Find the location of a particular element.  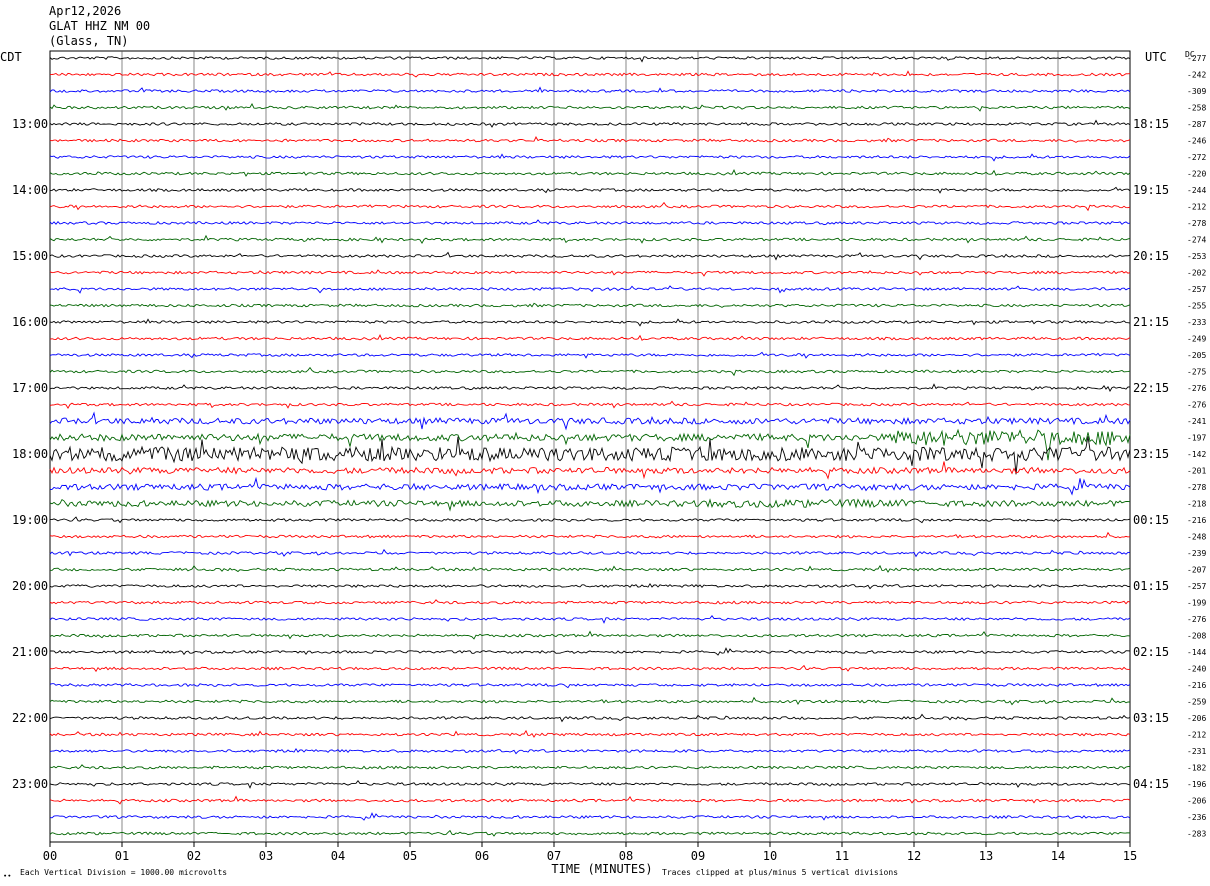

cdt-hour-label: 16:00 is located at coordinates (30, 322).